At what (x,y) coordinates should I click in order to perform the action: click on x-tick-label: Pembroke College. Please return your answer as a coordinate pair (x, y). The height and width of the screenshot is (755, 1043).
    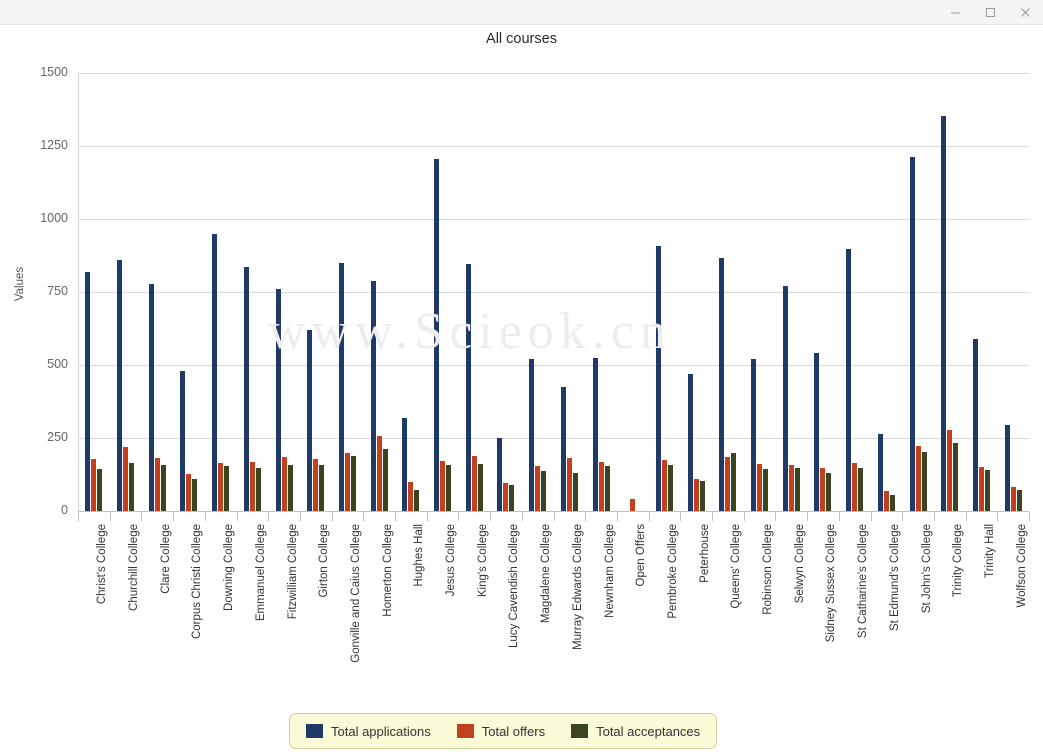
    Looking at the image, I should click on (672, 571).